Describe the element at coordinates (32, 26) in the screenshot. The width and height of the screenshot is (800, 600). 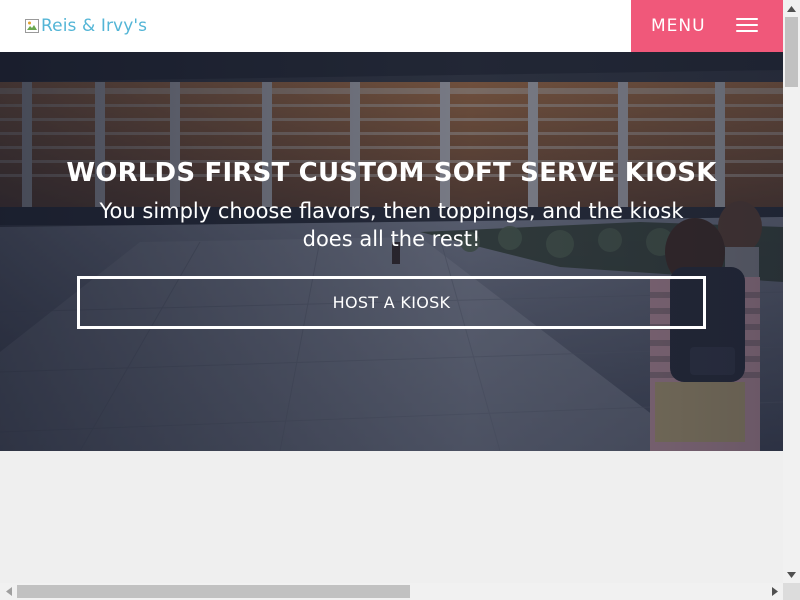
I see `broken-image-icon` at that location.